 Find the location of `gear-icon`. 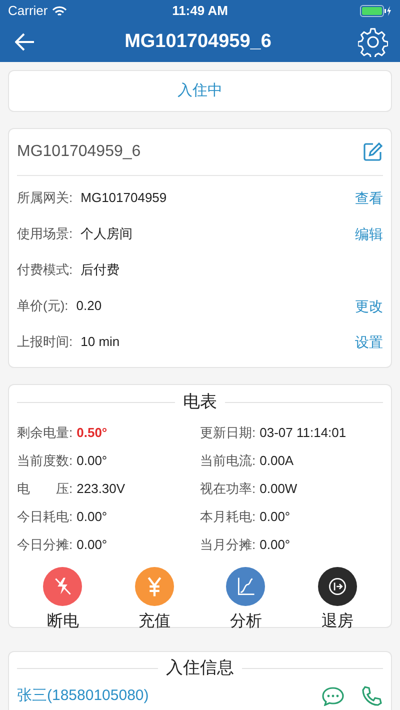

gear-icon is located at coordinates (373, 42).